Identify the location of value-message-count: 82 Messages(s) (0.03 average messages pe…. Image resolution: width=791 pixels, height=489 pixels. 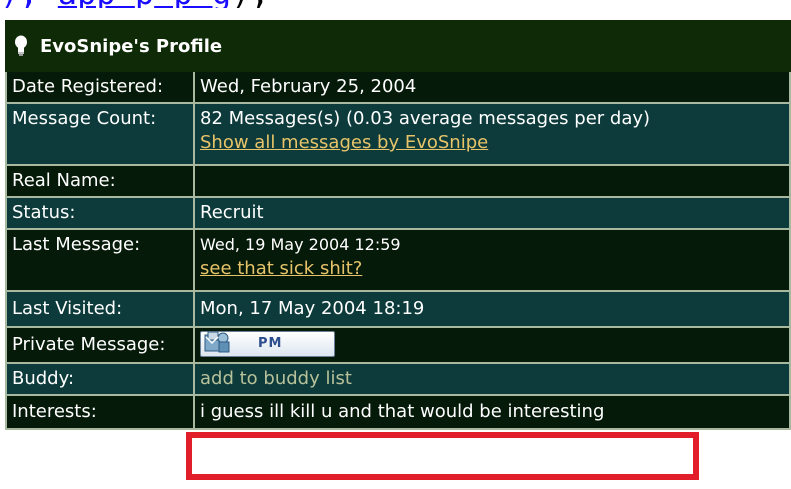
(425, 118).